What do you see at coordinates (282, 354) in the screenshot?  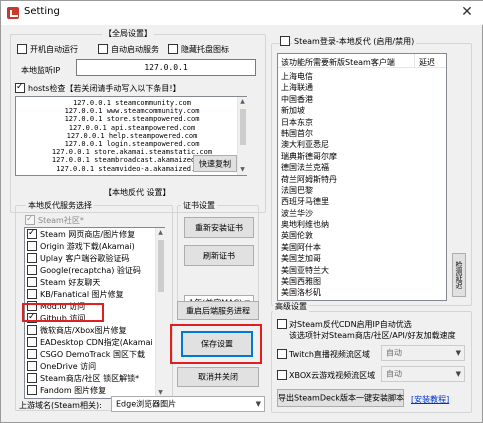 I see `twitch-checkbox` at bounding box center [282, 354].